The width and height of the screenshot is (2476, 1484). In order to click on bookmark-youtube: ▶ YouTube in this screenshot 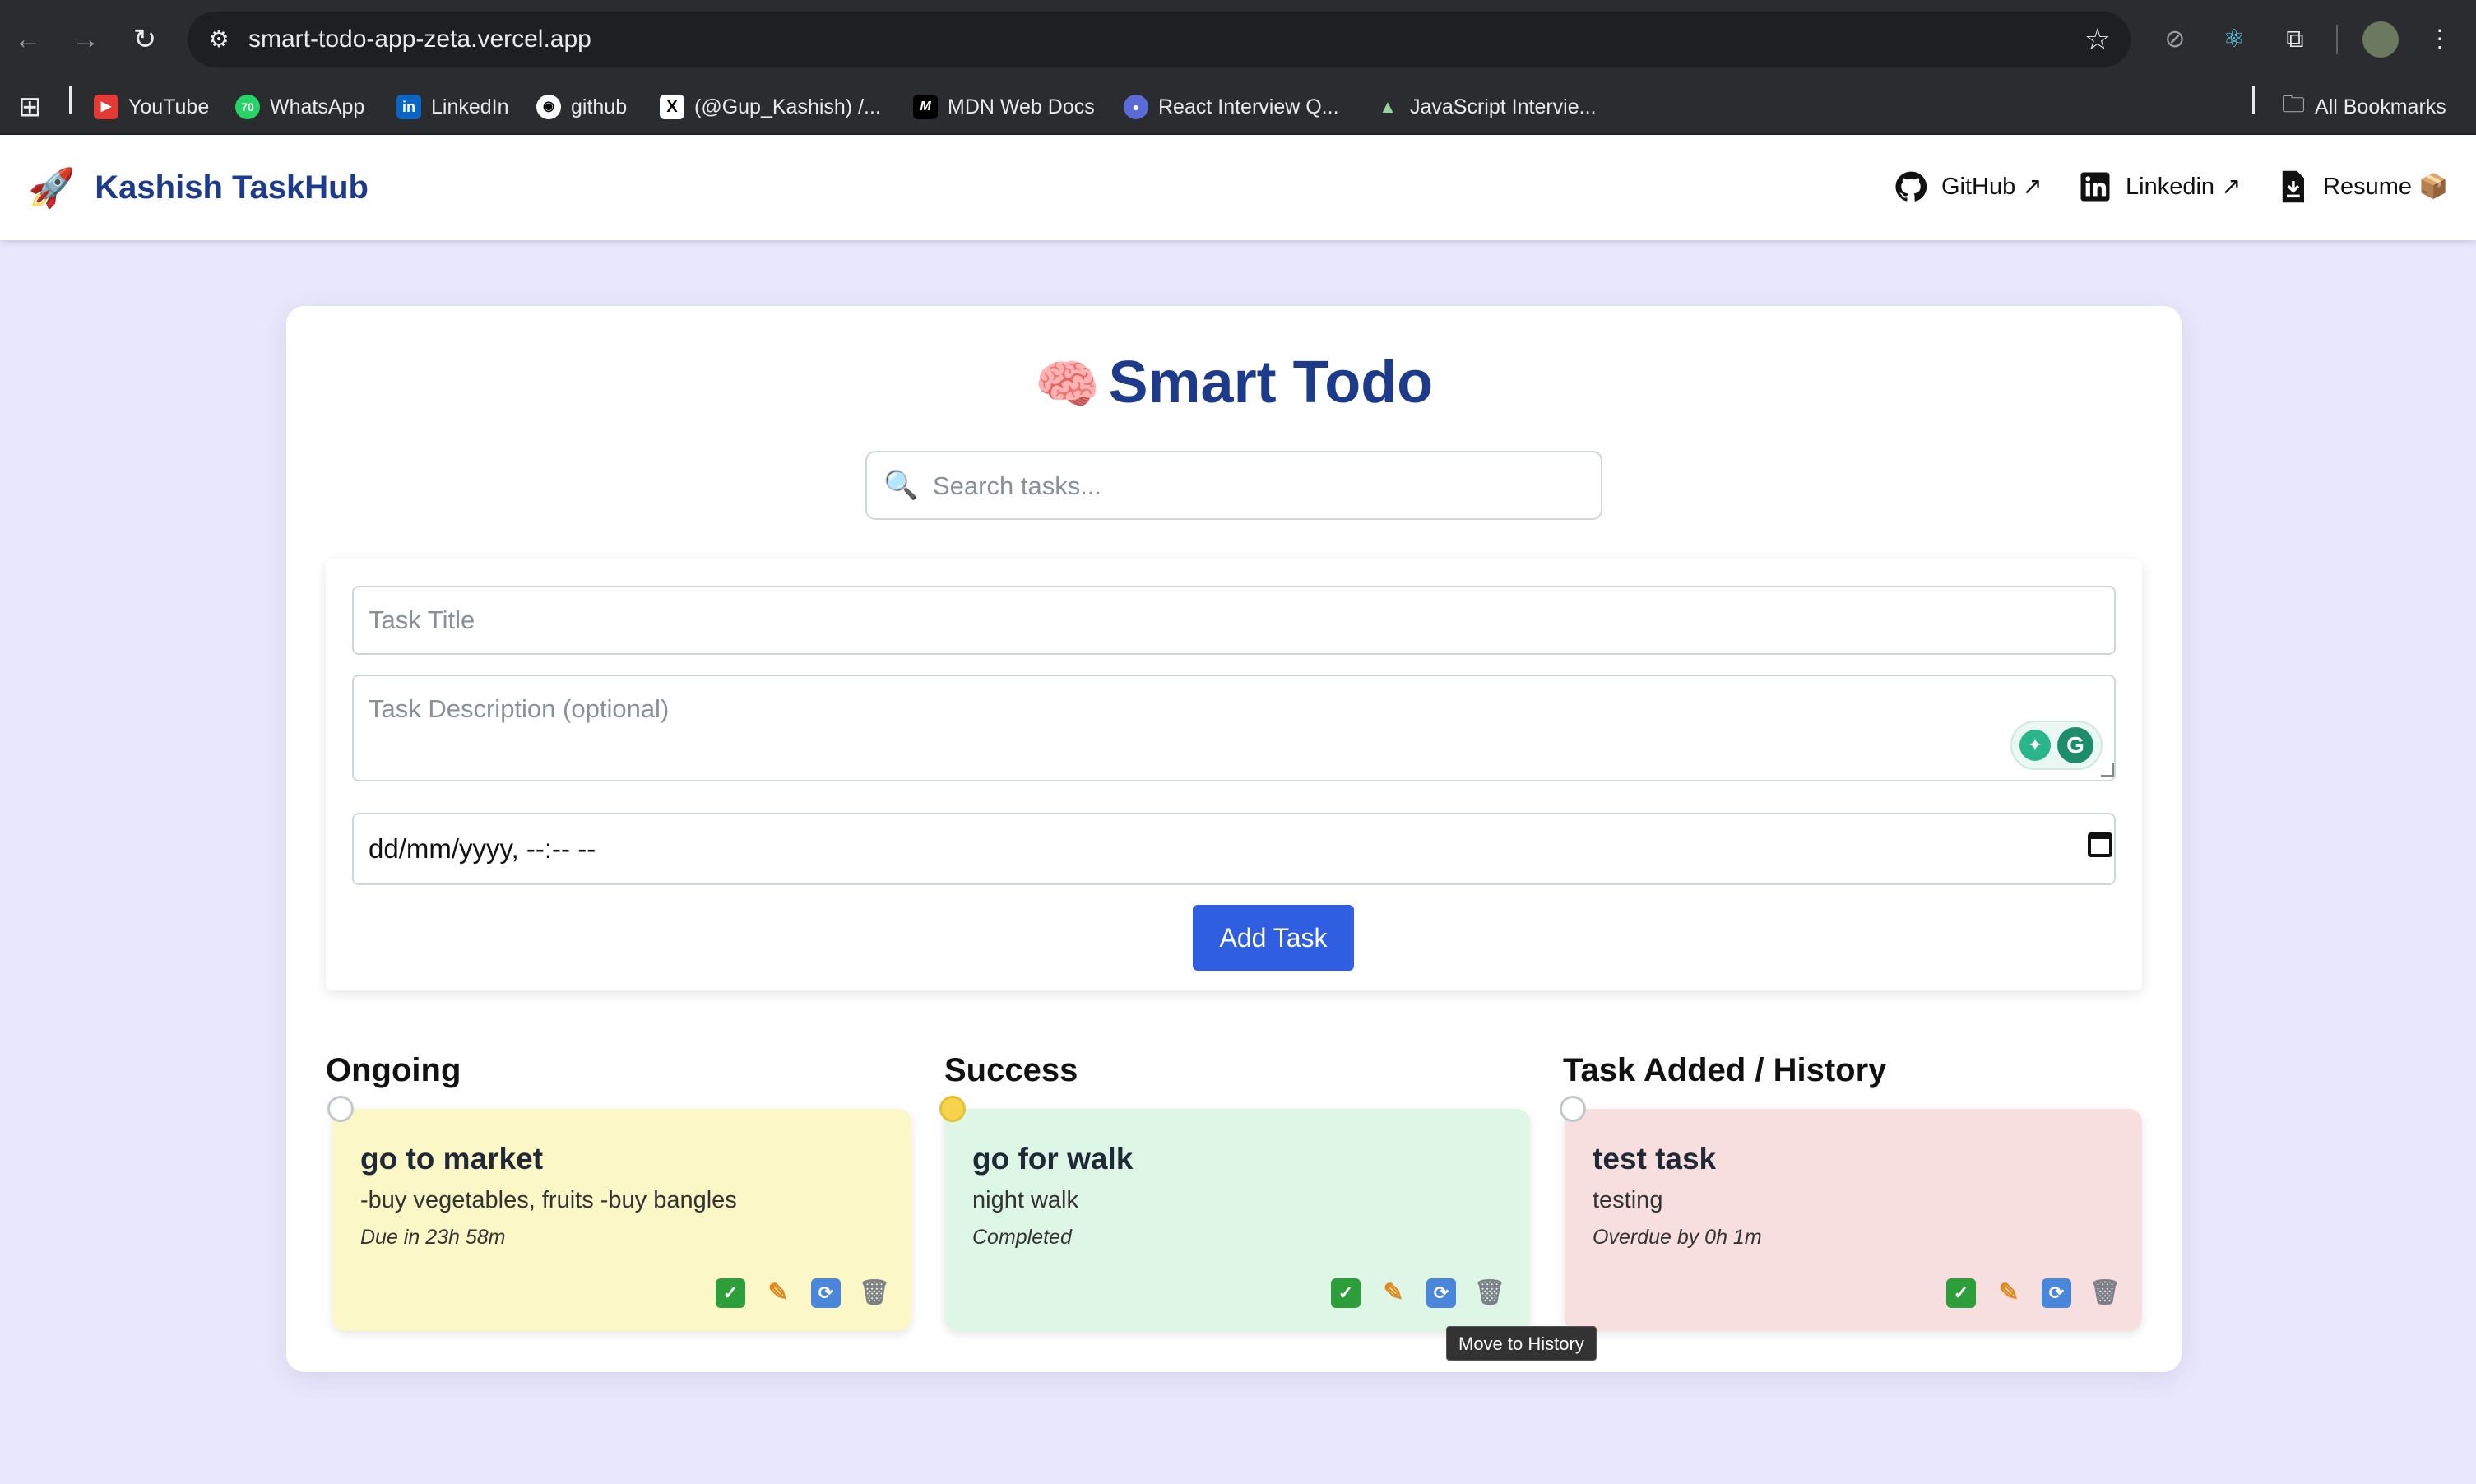, I will do `click(151, 107)`.